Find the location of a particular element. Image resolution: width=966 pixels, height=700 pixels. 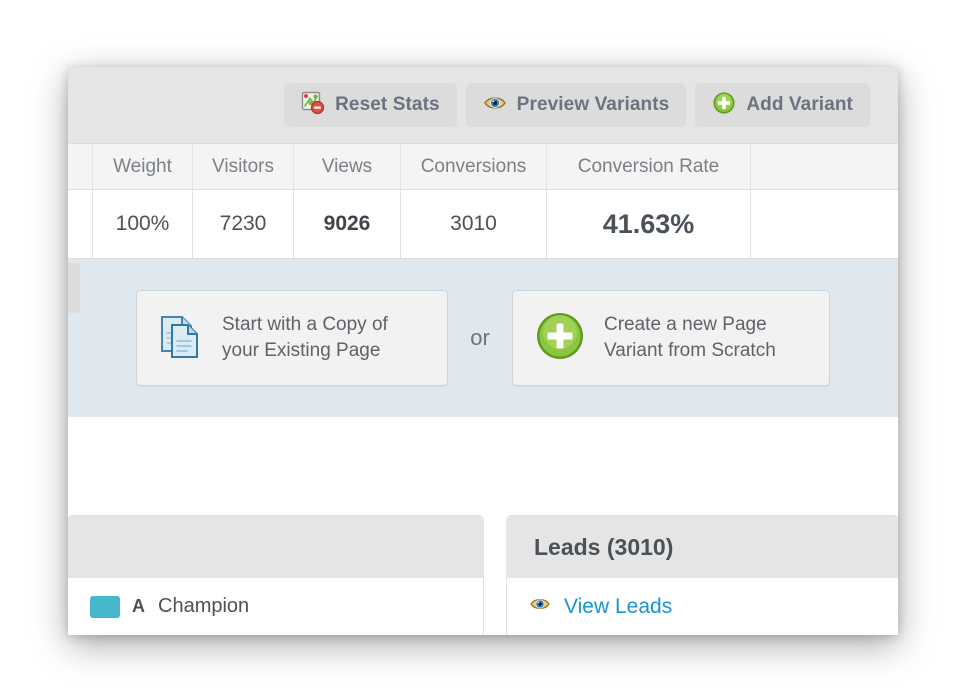

start-with-copy-button: Start with a Copy of your Existing Page is located at coordinates (292, 338).